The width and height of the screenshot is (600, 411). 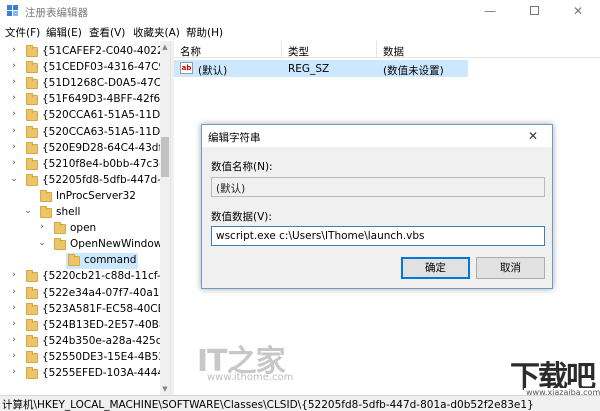 What do you see at coordinates (80, 310) in the screenshot?
I see `tree-item: › {523A581F-EC58-40CE-99` at bounding box center [80, 310].